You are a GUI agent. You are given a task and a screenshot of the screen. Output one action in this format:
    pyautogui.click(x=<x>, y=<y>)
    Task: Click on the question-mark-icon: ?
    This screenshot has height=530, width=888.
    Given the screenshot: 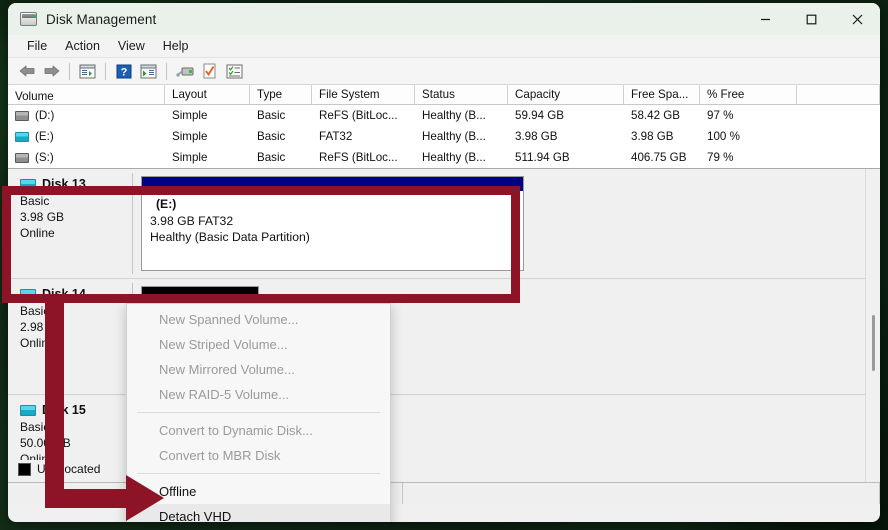 What is the action you would take?
    pyautogui.click(x=123, y=71)
    